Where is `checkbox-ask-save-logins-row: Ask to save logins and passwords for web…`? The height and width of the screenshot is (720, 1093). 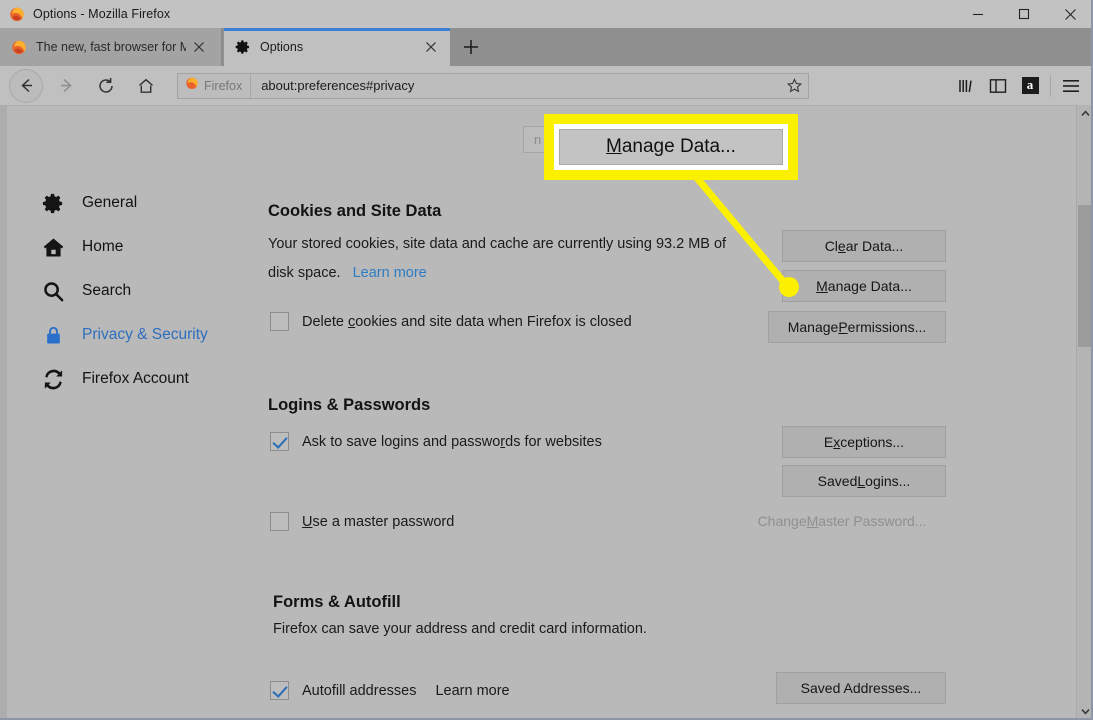 checkbox-ask-save-logins-row: Ask to save logins and passwords for web… is located at coordinates (436, 441).